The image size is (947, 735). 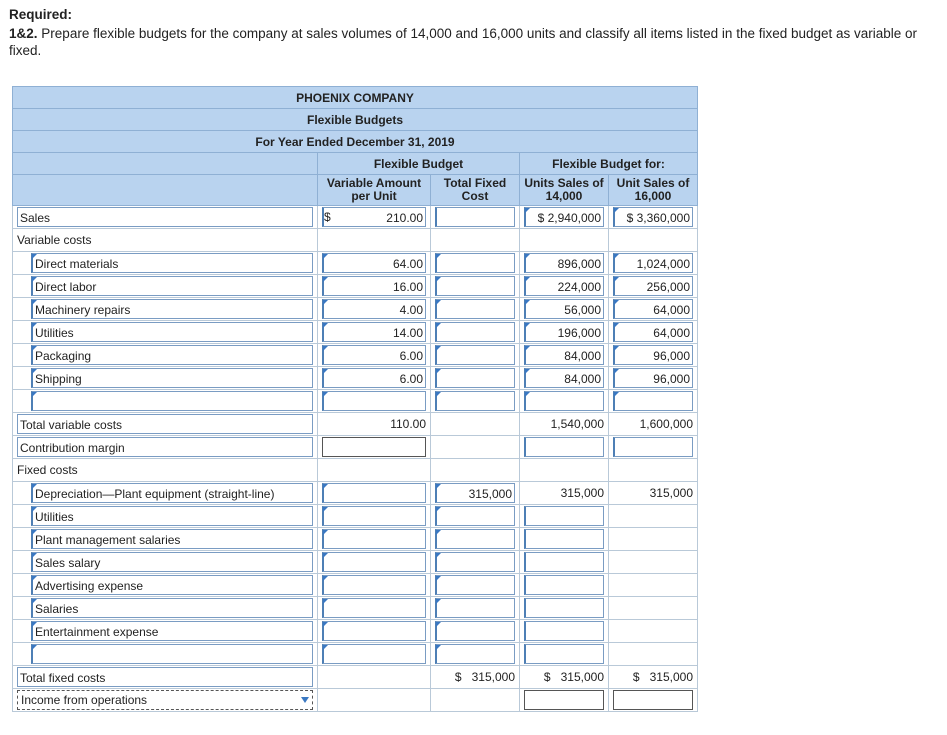 What do you see at coordinates (475, 654) in the screenshot?
I see `blank-fixed-fixed` at bounding box center [475, 654].